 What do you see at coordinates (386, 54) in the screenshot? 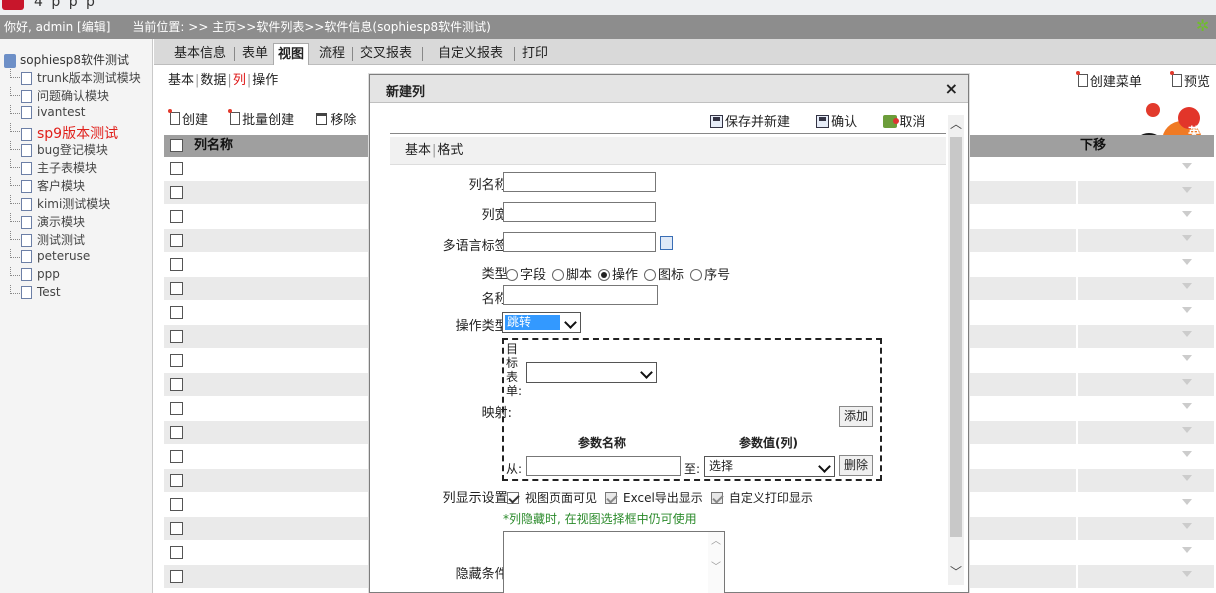
I see `tab-cross-report: 交叉报表` at bounding box center [386, 54].